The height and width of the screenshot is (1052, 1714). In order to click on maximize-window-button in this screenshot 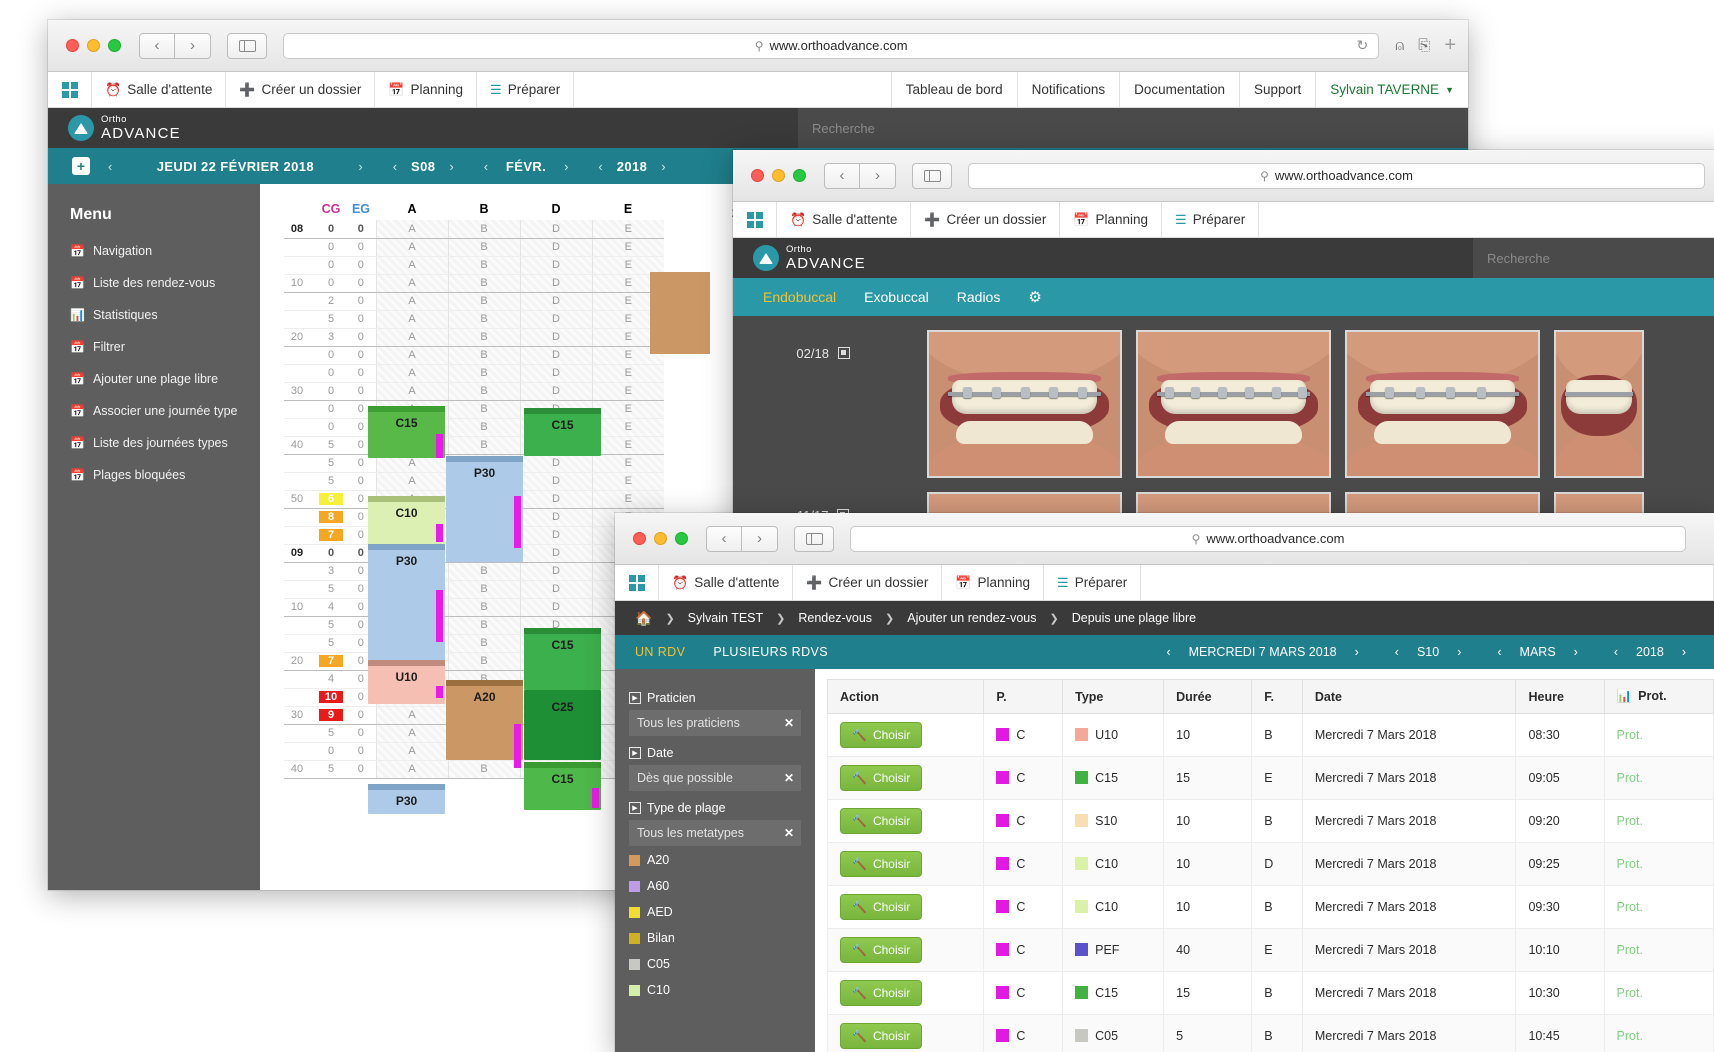, I will do `click(799, 175)`.